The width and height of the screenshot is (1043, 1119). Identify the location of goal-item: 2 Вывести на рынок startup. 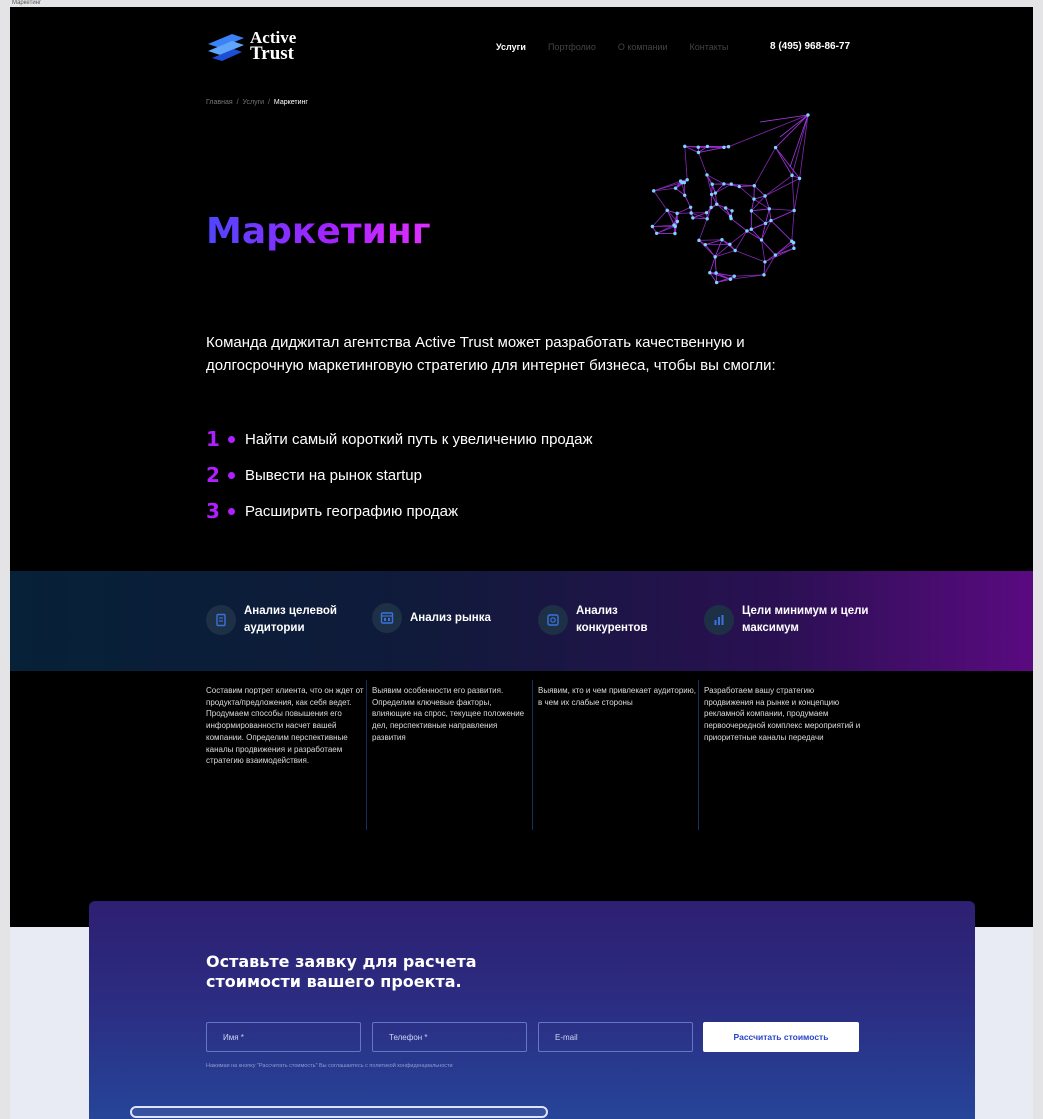
(399, 475).